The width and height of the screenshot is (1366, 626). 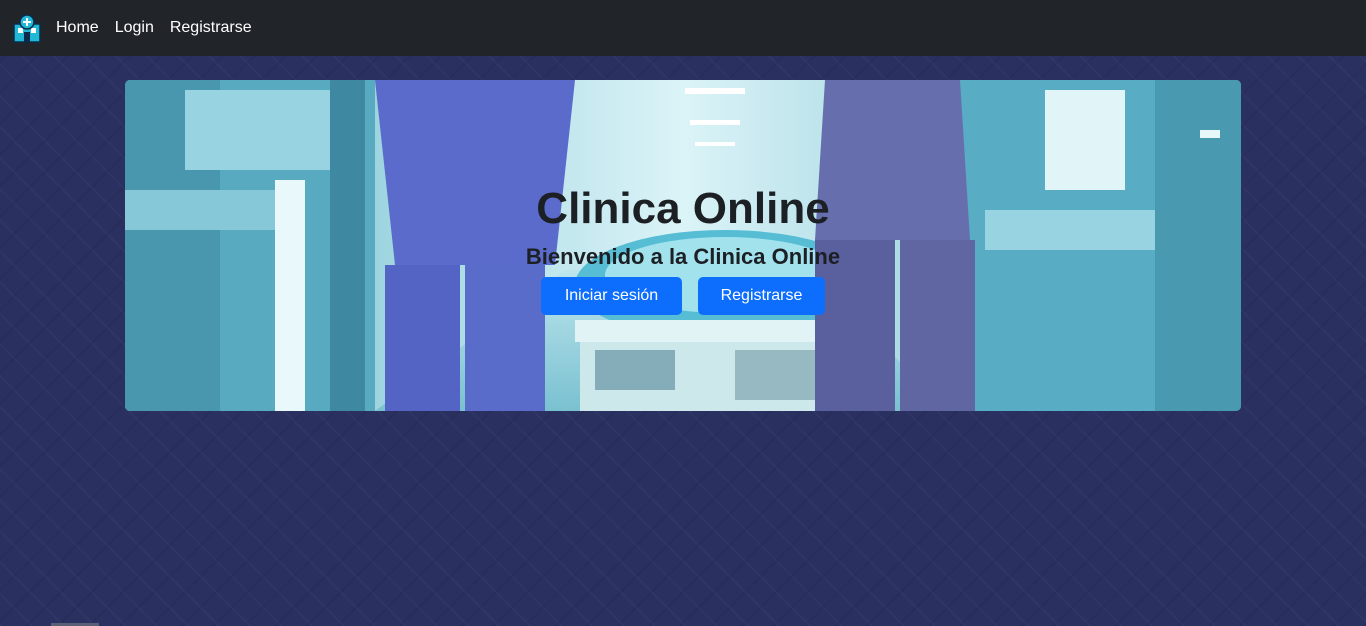 What do you see at coordinates (77, 28) in the screenshot?
I see `nav-link-home: Home` at bounding box center [77, 28].